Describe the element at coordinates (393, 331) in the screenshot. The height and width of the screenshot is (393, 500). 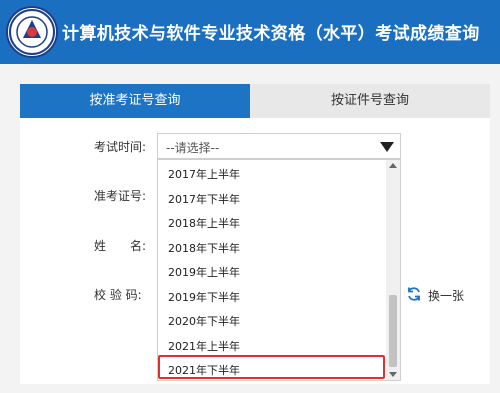
I see `scrollbar-thumb` at that location.